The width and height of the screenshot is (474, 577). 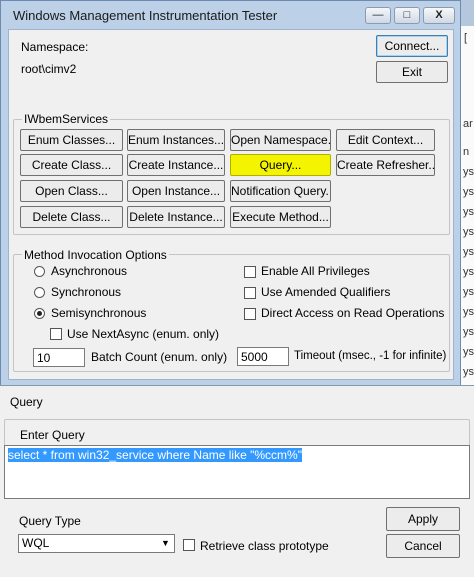 What do you see at coordinates (466, 152) in the screenshot?
I see `background-fragment: n` at bounding box center [466, 152].